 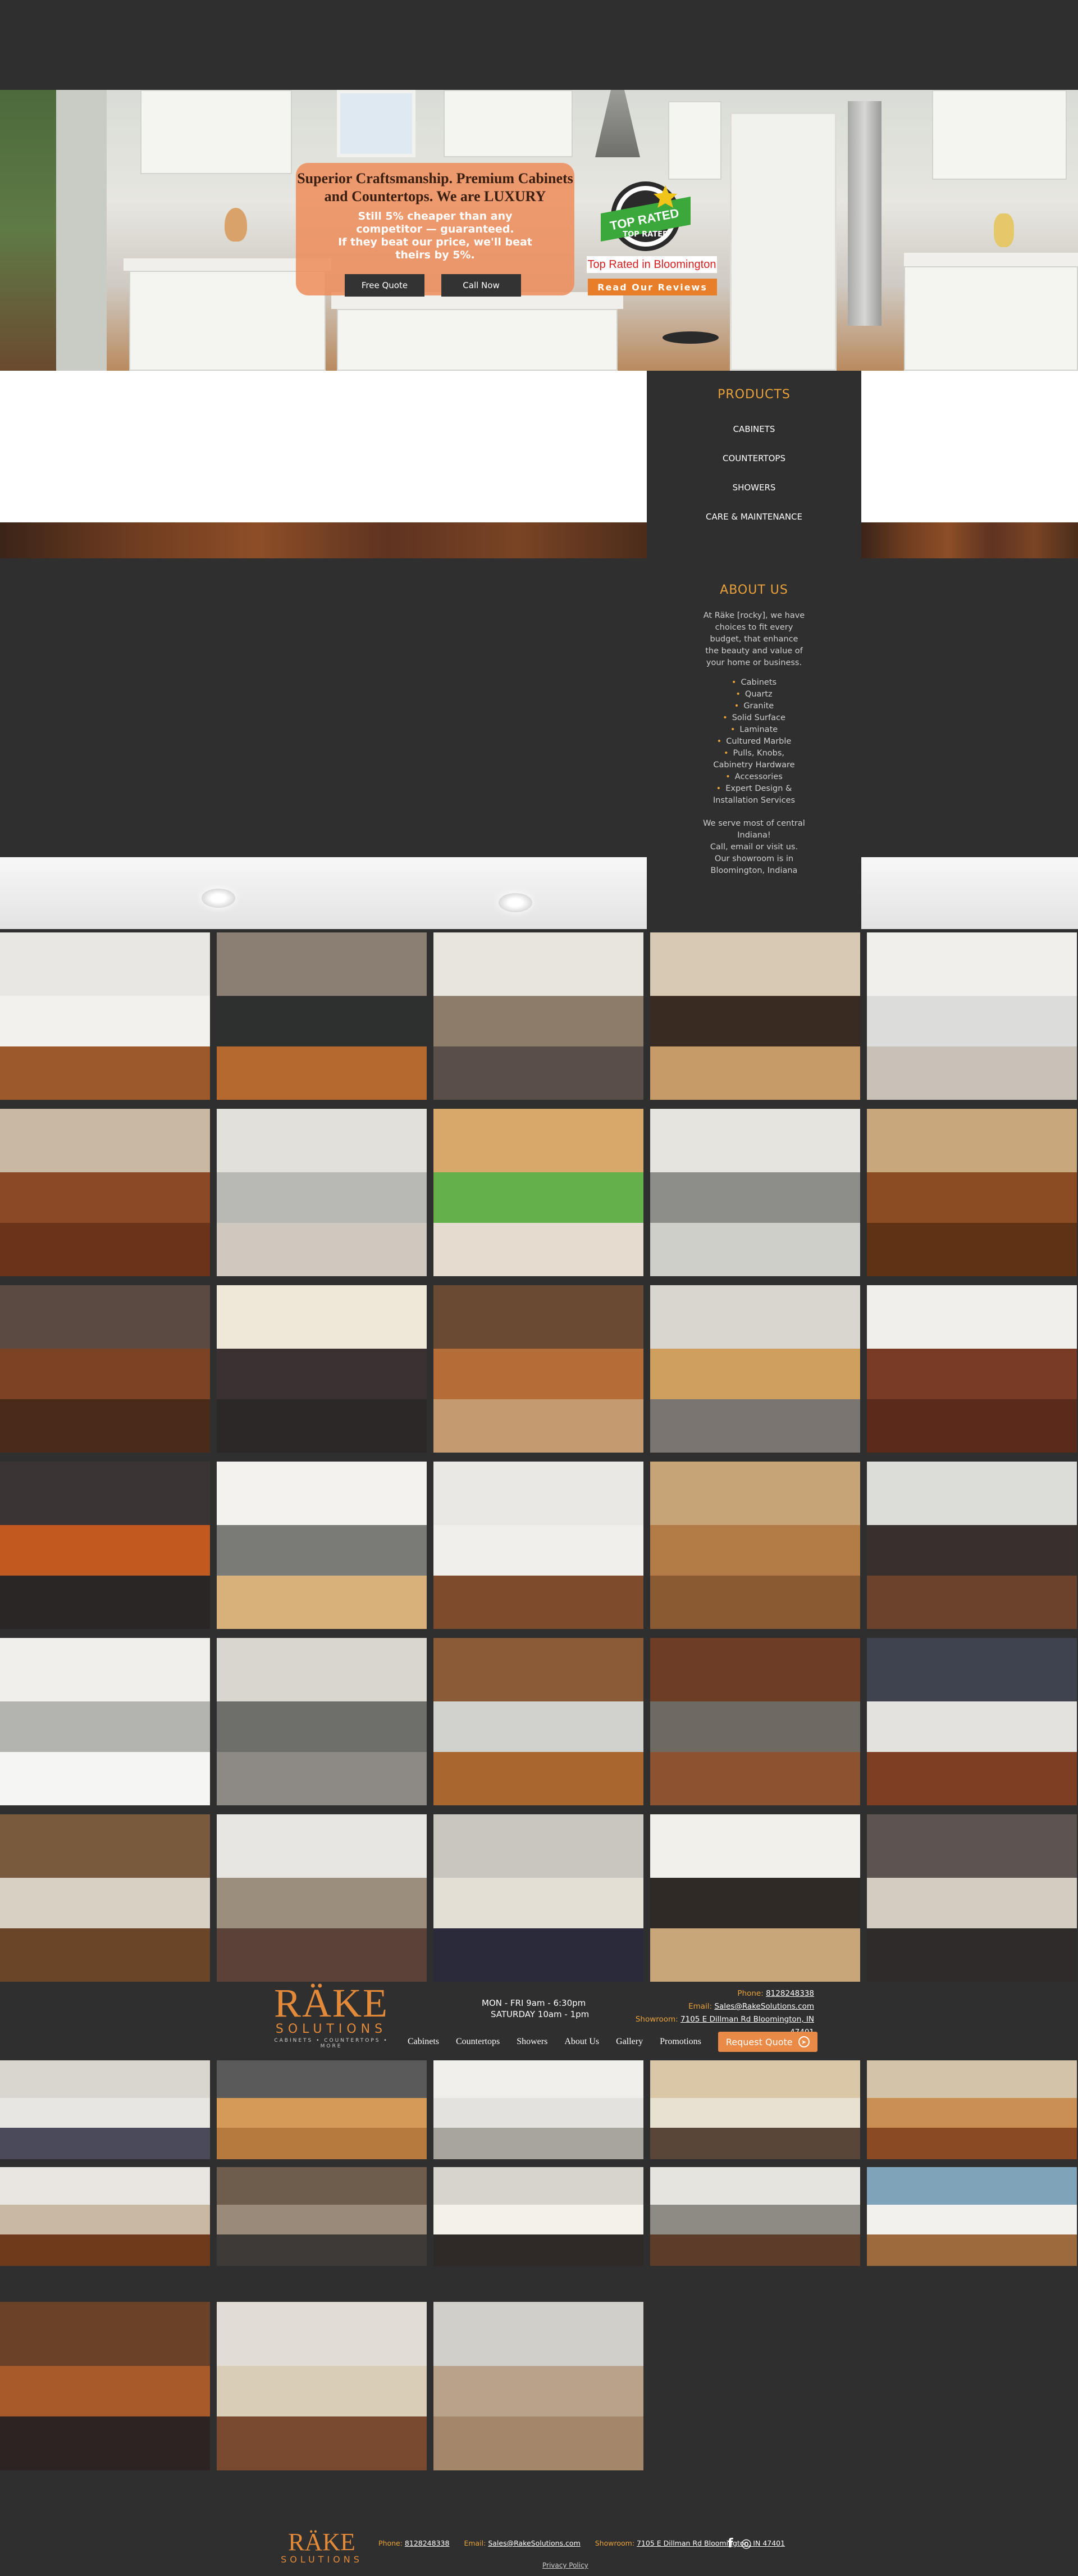 What do you see at coordinates (478, 2042) in the screenshot?
I see `nav-countertops: Countertops` at bounding box center [478, 2042].